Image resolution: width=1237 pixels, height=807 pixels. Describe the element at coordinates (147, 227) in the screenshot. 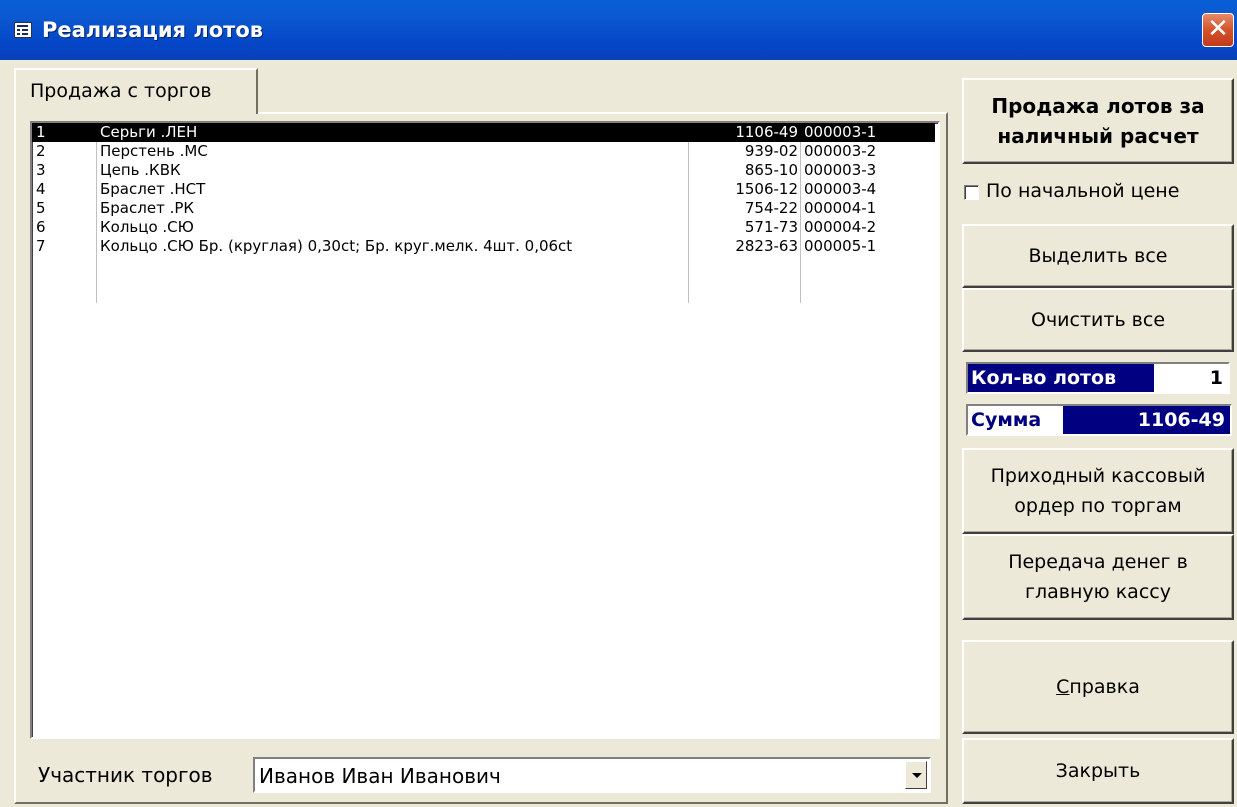

I see `lot-name: Кольцо .СЮ` at that location.